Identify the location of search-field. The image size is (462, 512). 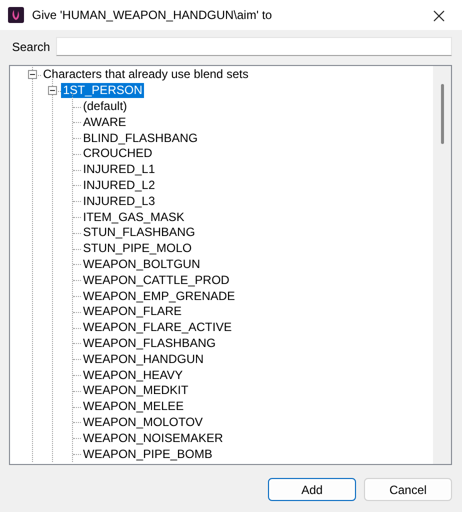
(254, 46).